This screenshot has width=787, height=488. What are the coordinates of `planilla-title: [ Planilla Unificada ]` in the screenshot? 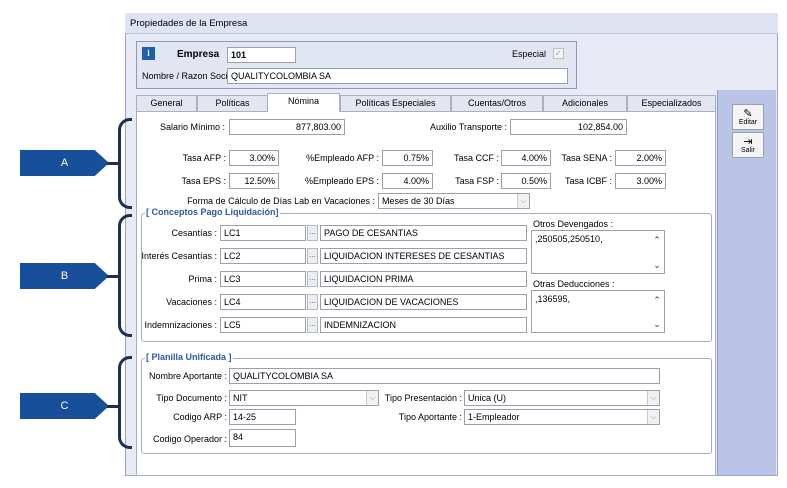 It's located at (189, 357).